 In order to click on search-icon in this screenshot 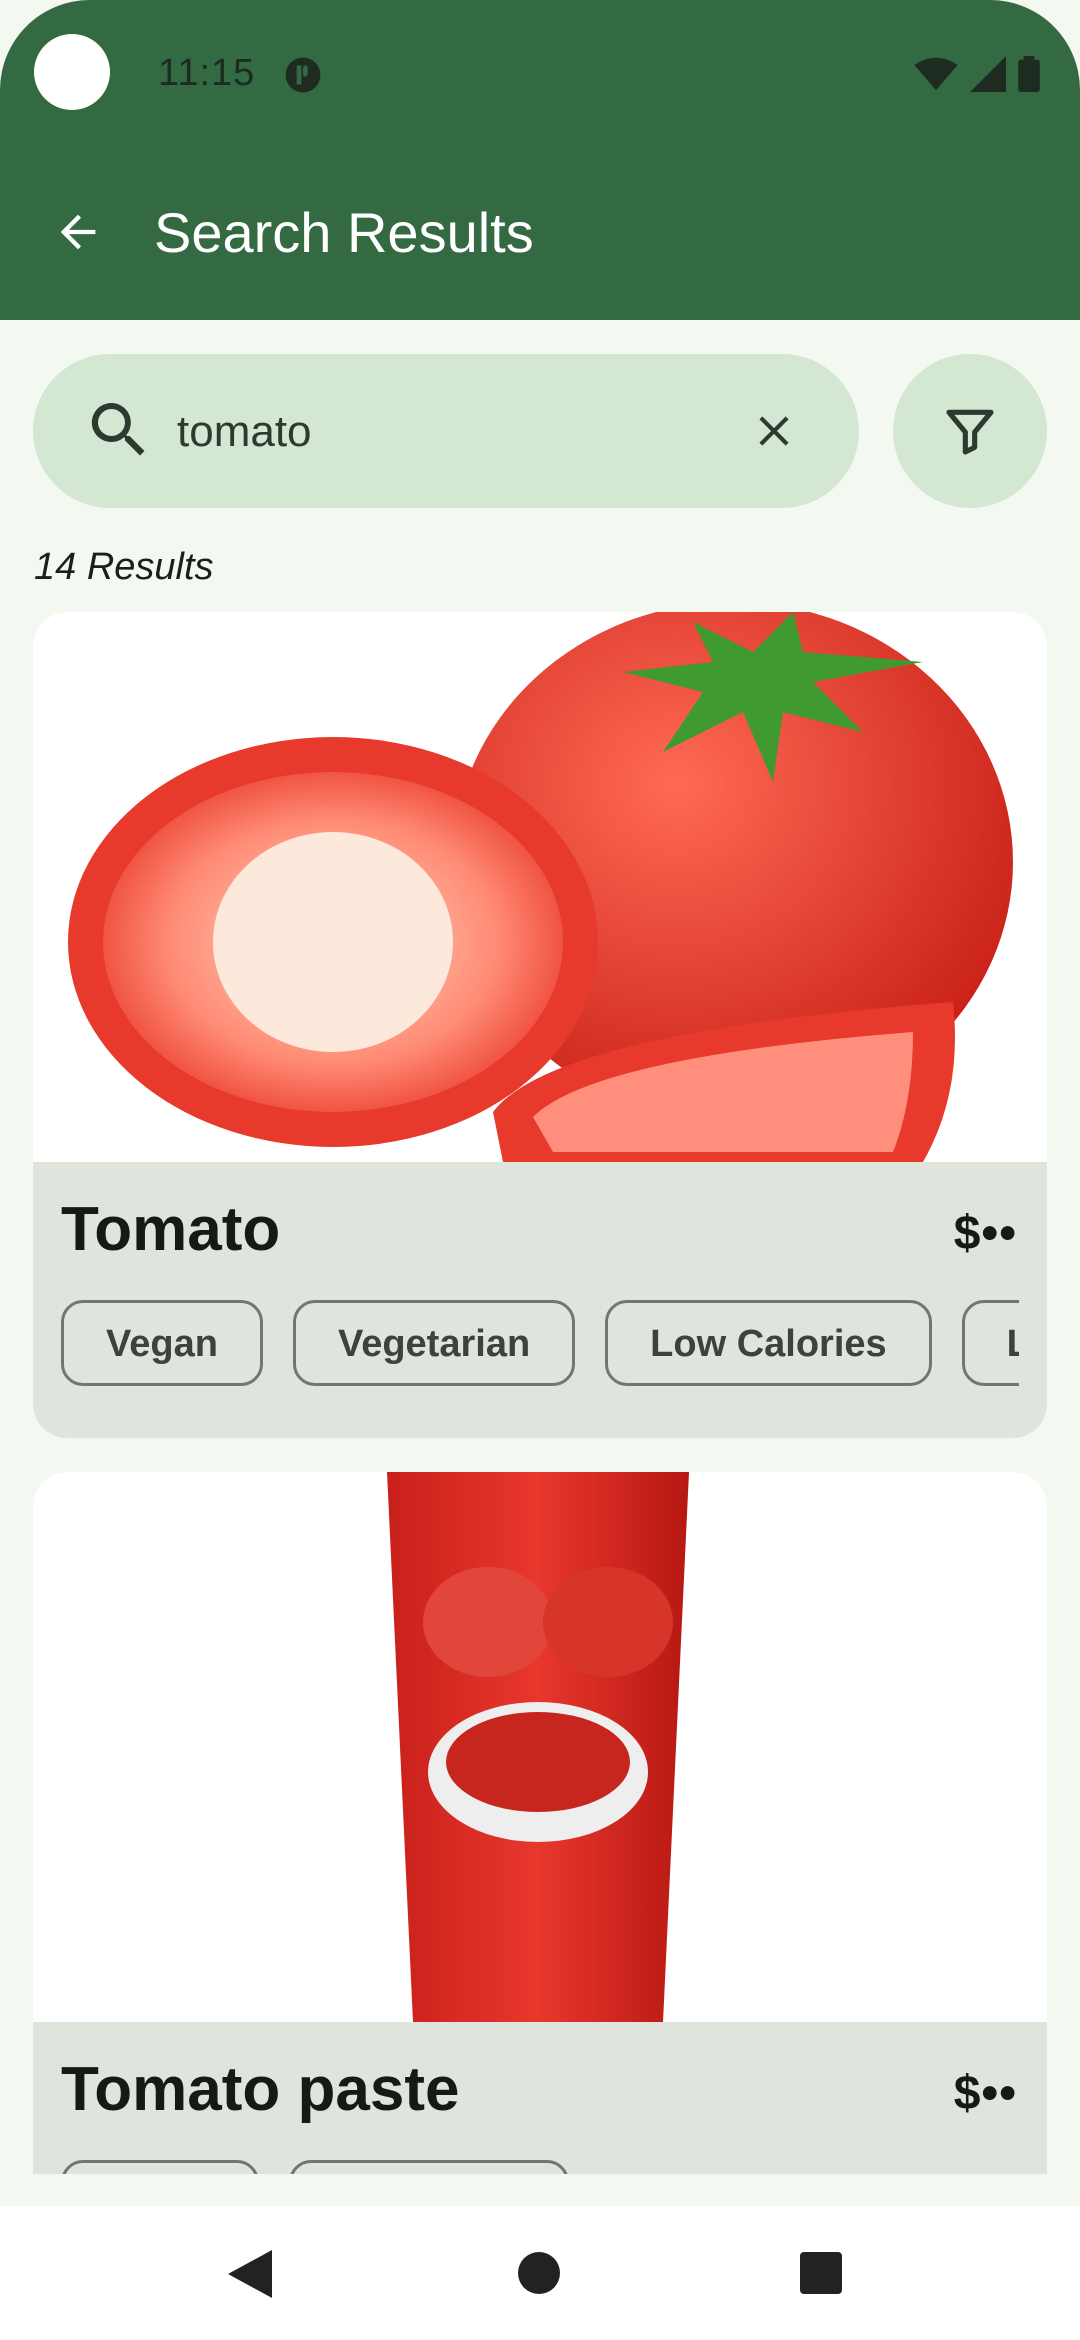, I will do `click(118, 429)`.